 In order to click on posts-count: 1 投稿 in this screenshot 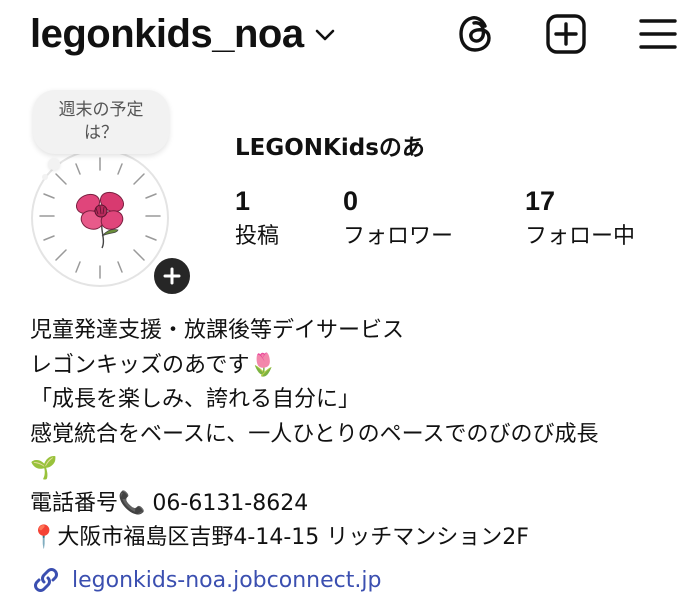, I will do `click(257, 219)`.